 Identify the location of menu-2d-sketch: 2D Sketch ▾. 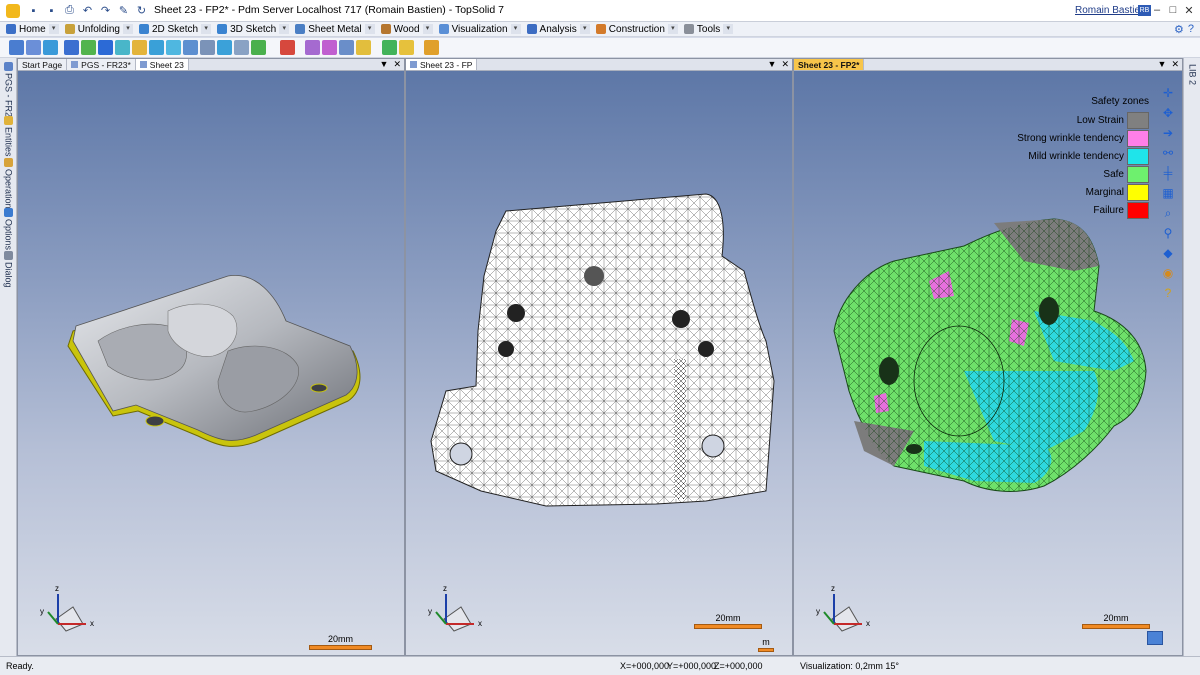
(175, 29).